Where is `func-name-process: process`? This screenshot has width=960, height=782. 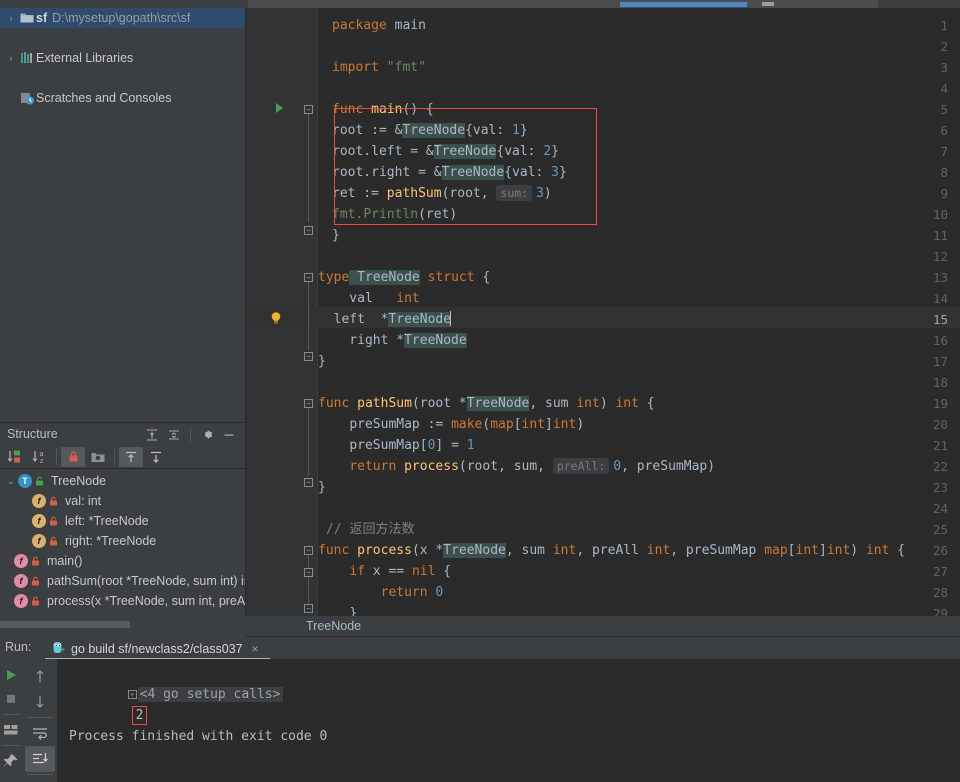
func-name-process: process is located at coordinates (380, 550).